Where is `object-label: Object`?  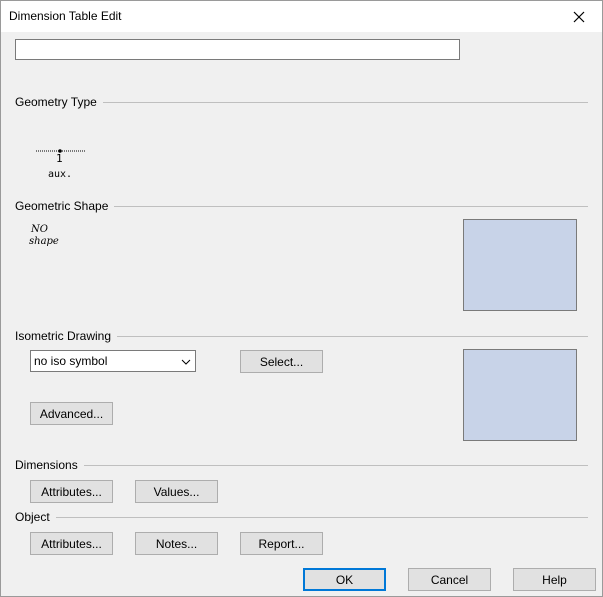 object-label: Object is located at coordinates (32, 517).